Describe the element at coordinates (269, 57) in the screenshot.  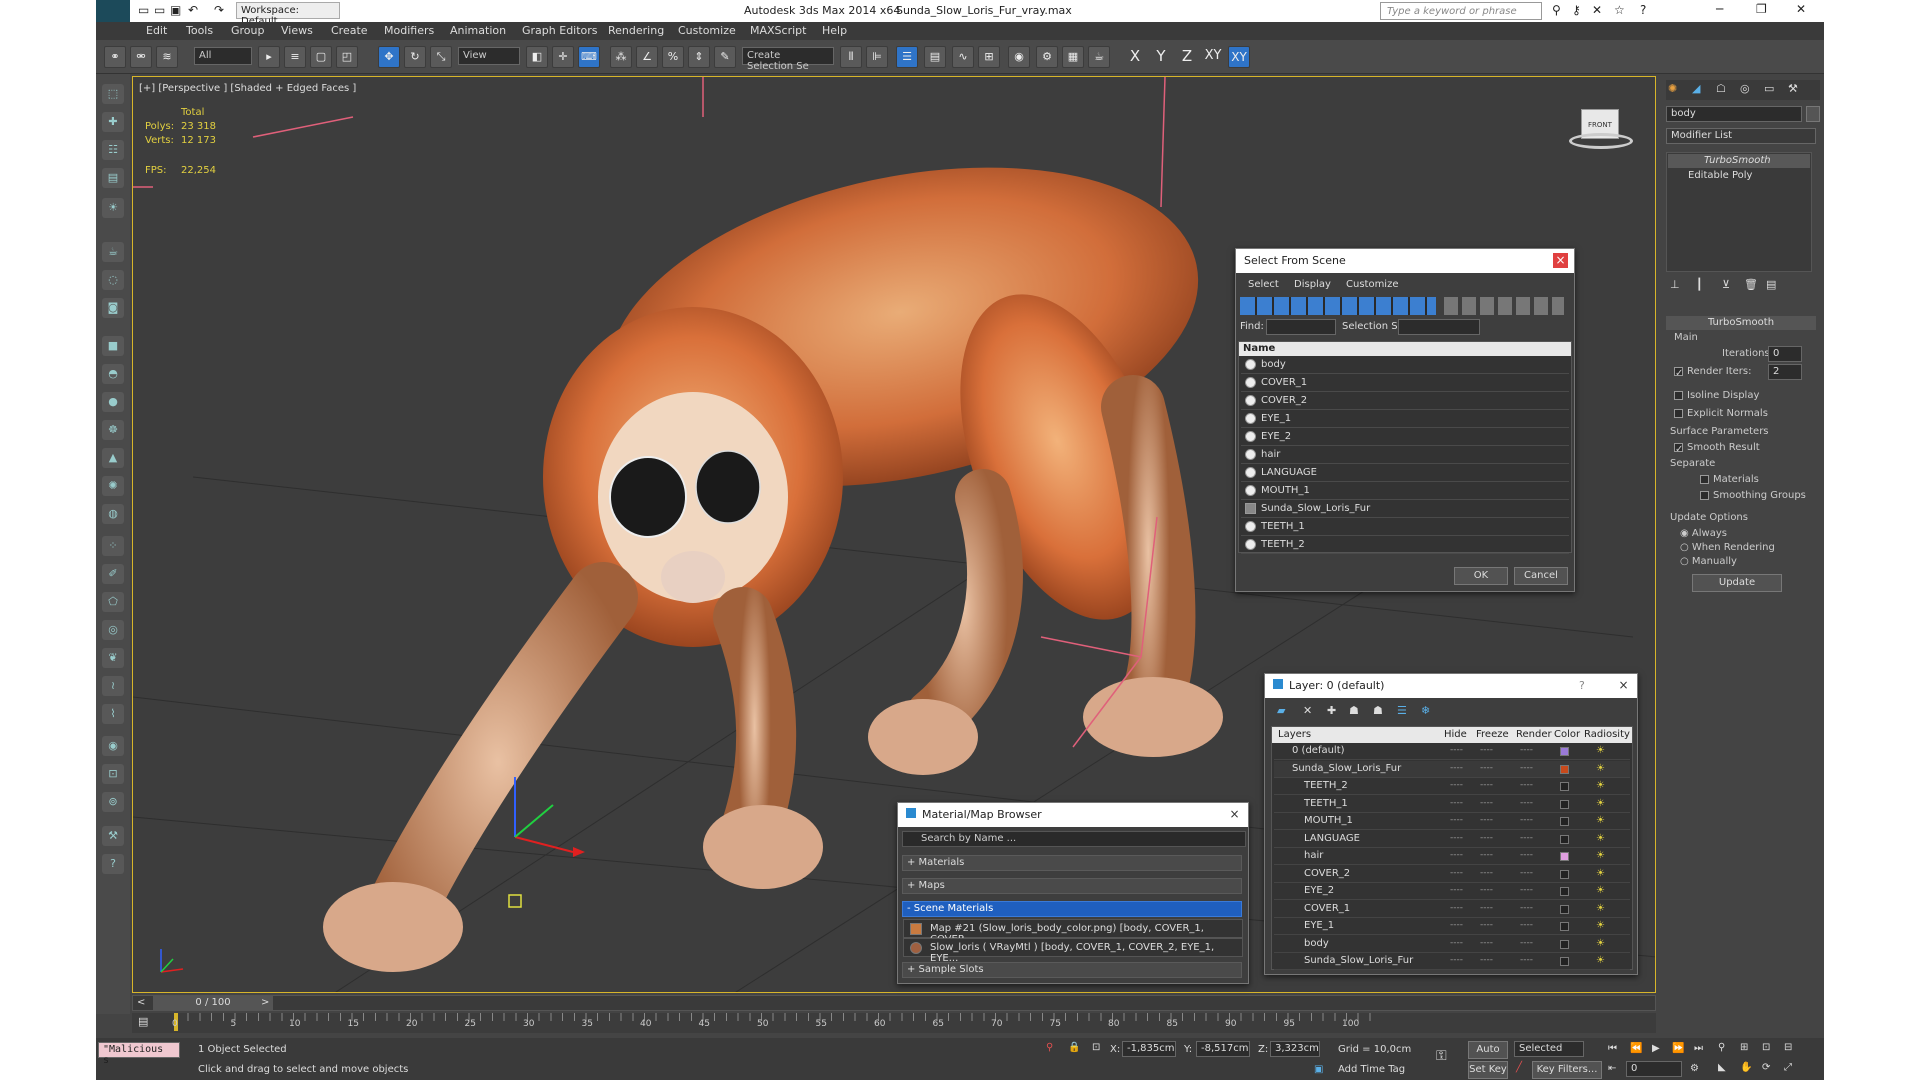
I see `select-object-icon: ▸` at that location.